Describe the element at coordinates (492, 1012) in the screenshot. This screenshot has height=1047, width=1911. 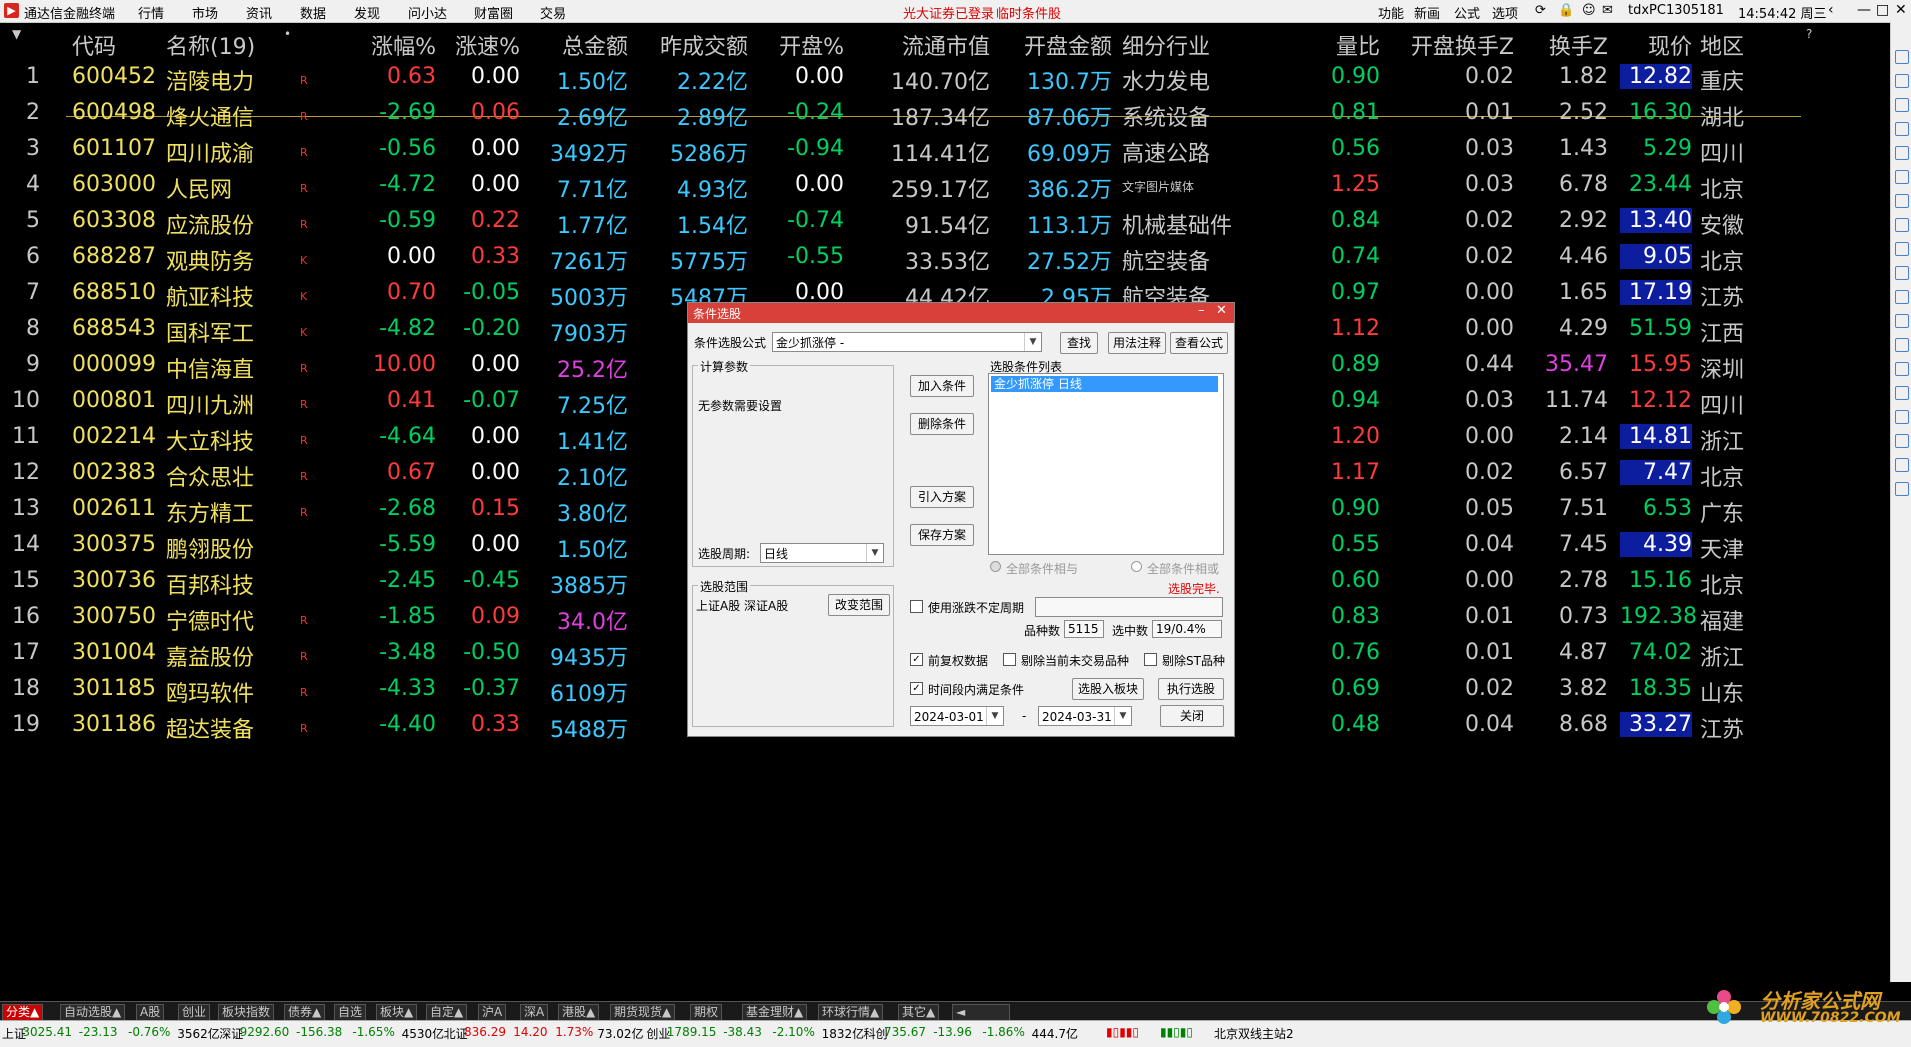
I see `tab-9: 沪A` at that location.